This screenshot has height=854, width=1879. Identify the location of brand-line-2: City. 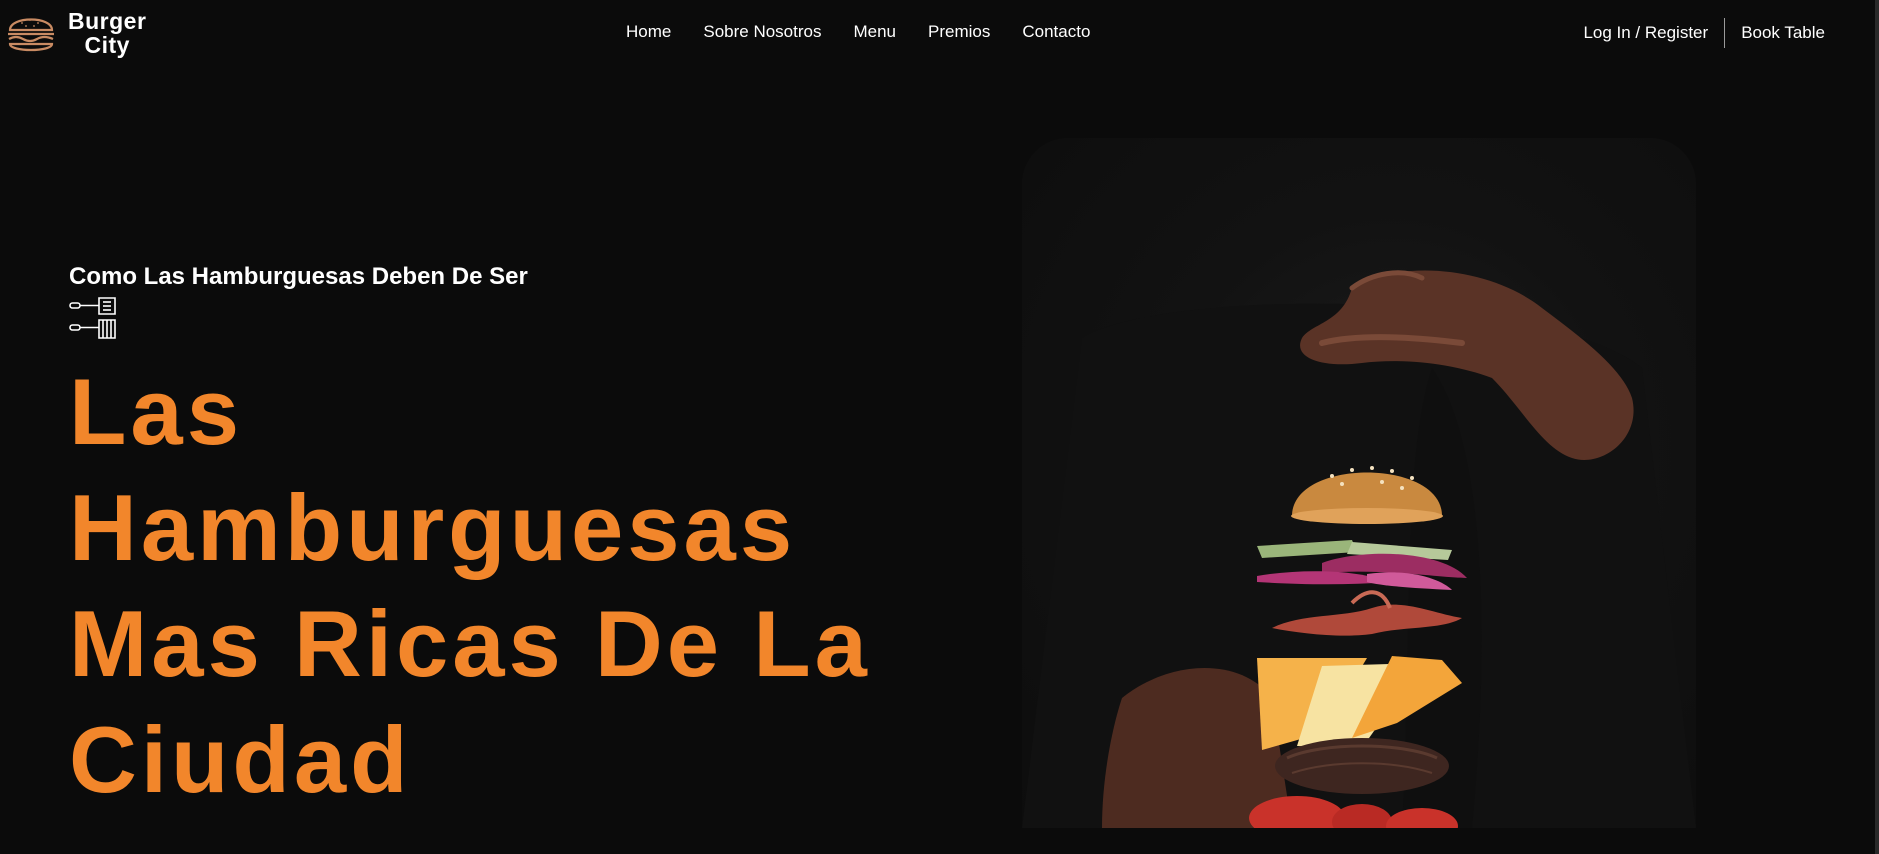
(107, 45).